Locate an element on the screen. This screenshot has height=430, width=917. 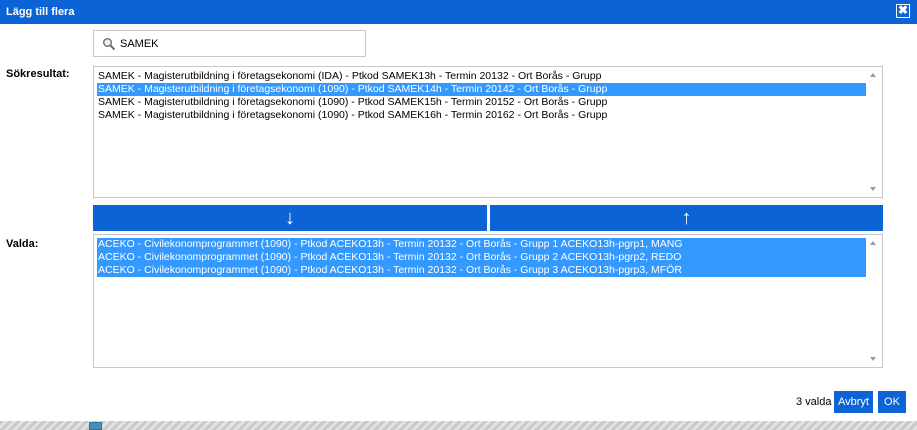
move-up-button: ↑ is located at coordinates (686, 218).